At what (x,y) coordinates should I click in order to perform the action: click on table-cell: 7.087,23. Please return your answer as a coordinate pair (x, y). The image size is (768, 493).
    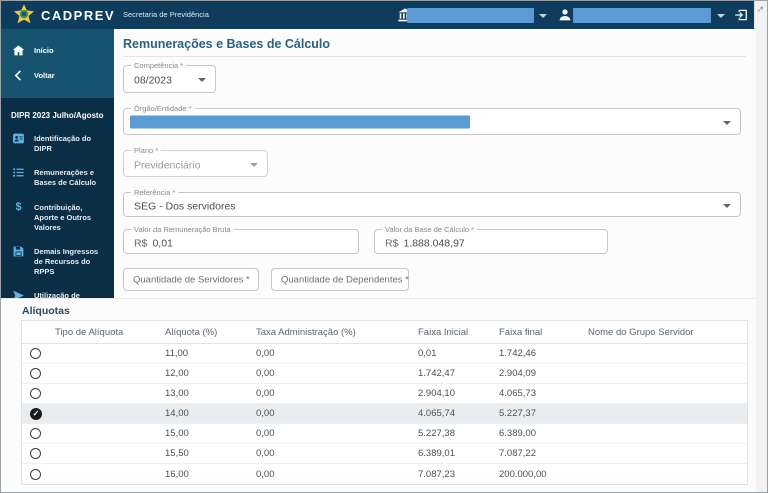
    Looking at the image, I should click on (436, 474).